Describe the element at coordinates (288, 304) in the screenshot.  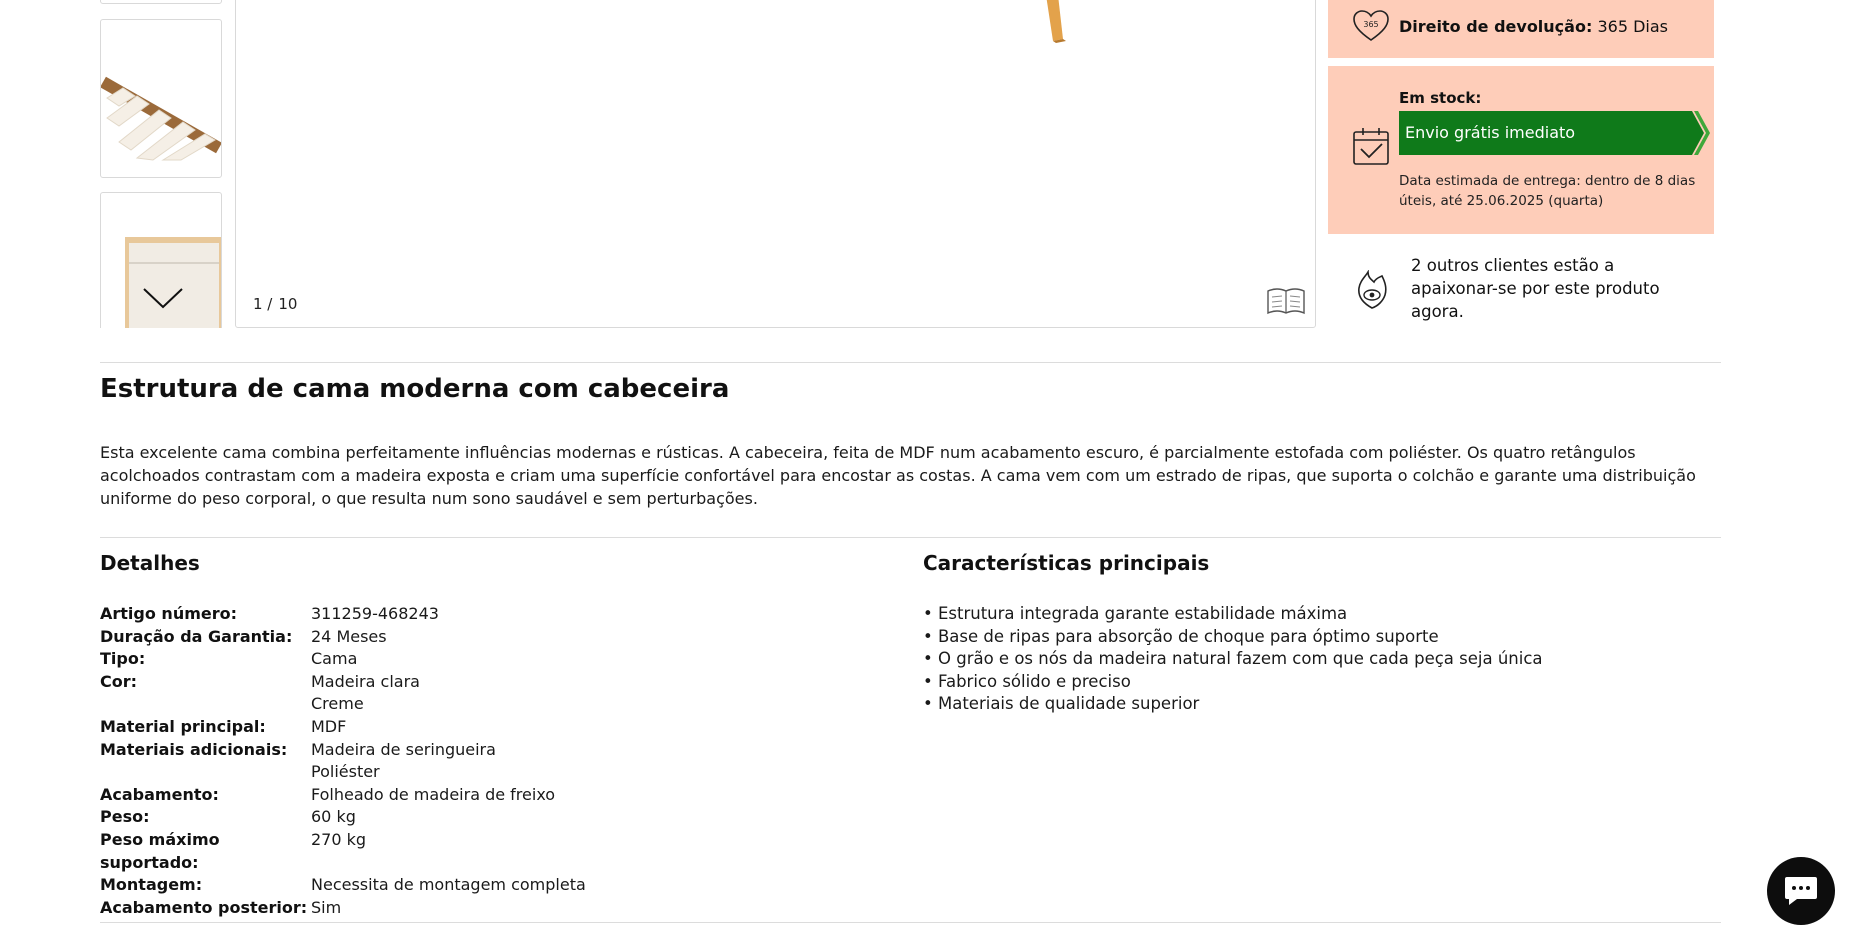
I see `counter-total: 10` at that location.